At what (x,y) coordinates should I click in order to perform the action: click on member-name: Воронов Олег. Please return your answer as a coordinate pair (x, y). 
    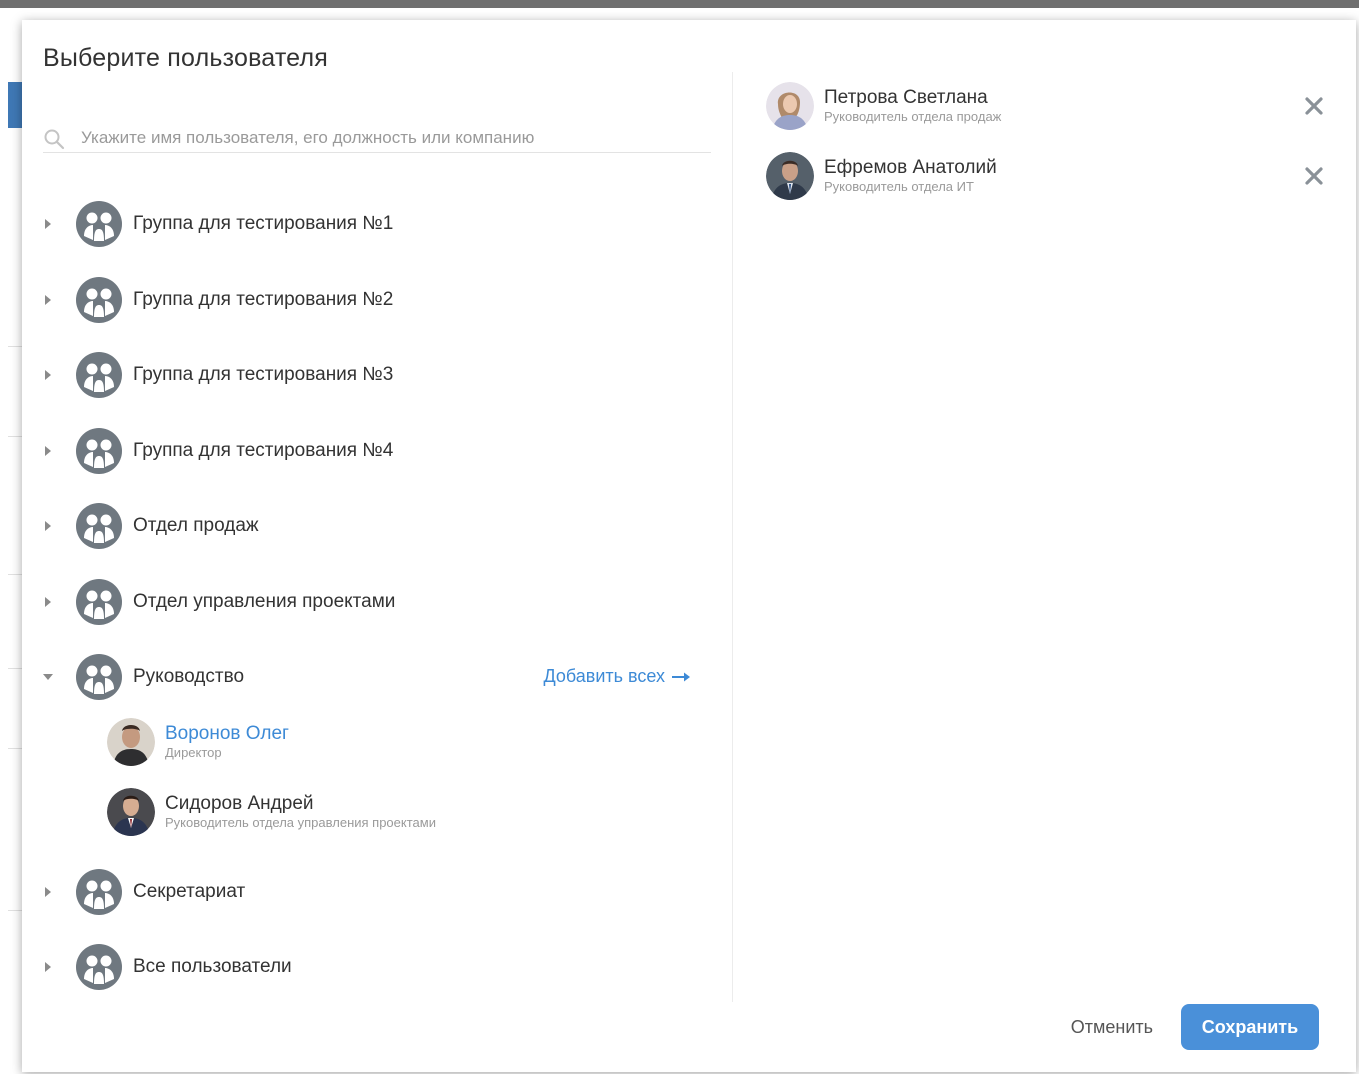
    Looking at the image, I should click on (227, 733).